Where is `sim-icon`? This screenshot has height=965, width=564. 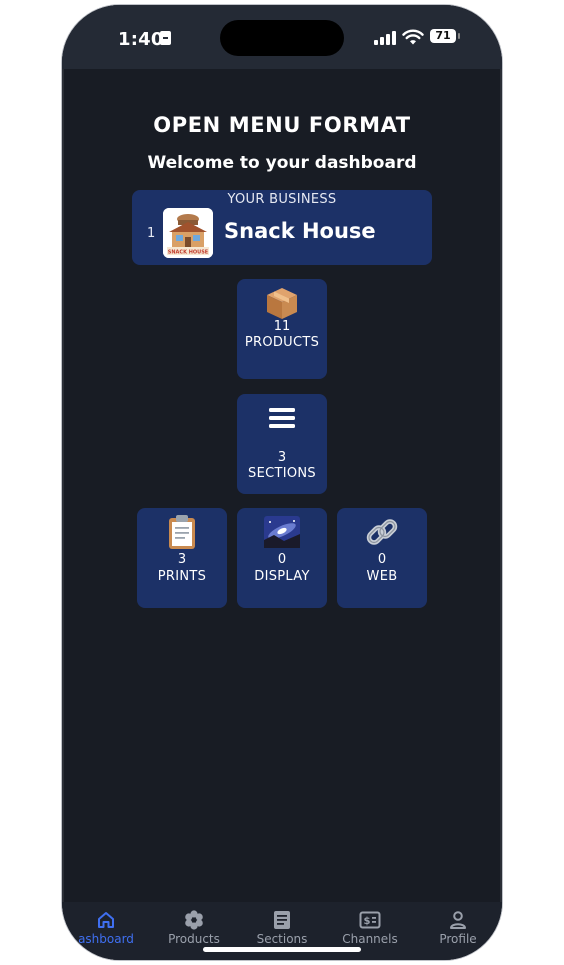 sim-icon is located at coordinates (165, 38).